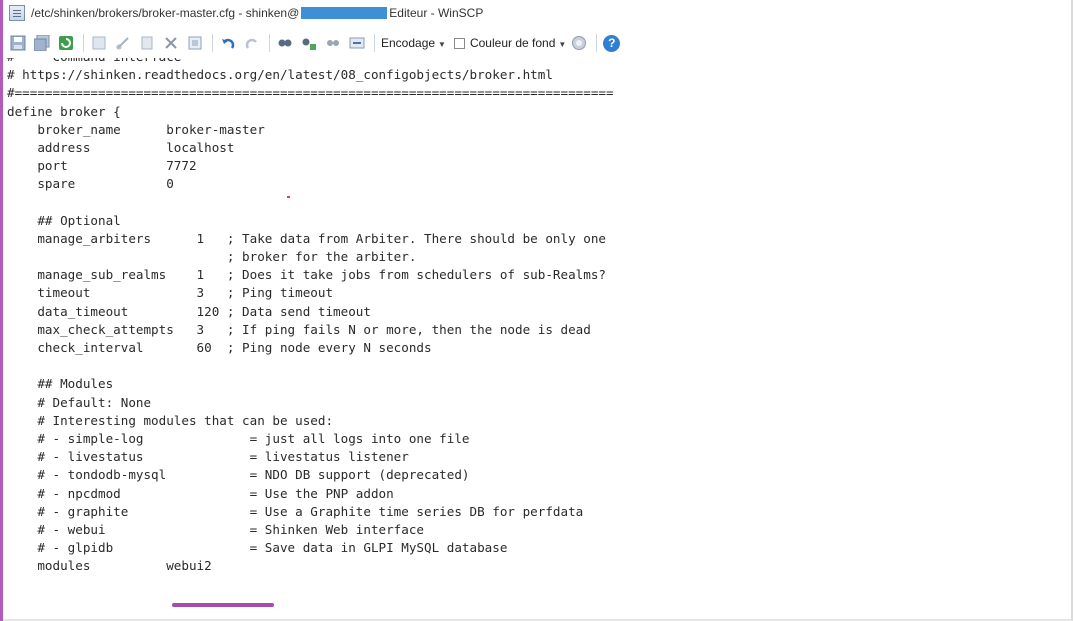  What do you see at coordinates (66, 43) in the screenshot?
I see `reload-icon` at bounding box center [66, 43].